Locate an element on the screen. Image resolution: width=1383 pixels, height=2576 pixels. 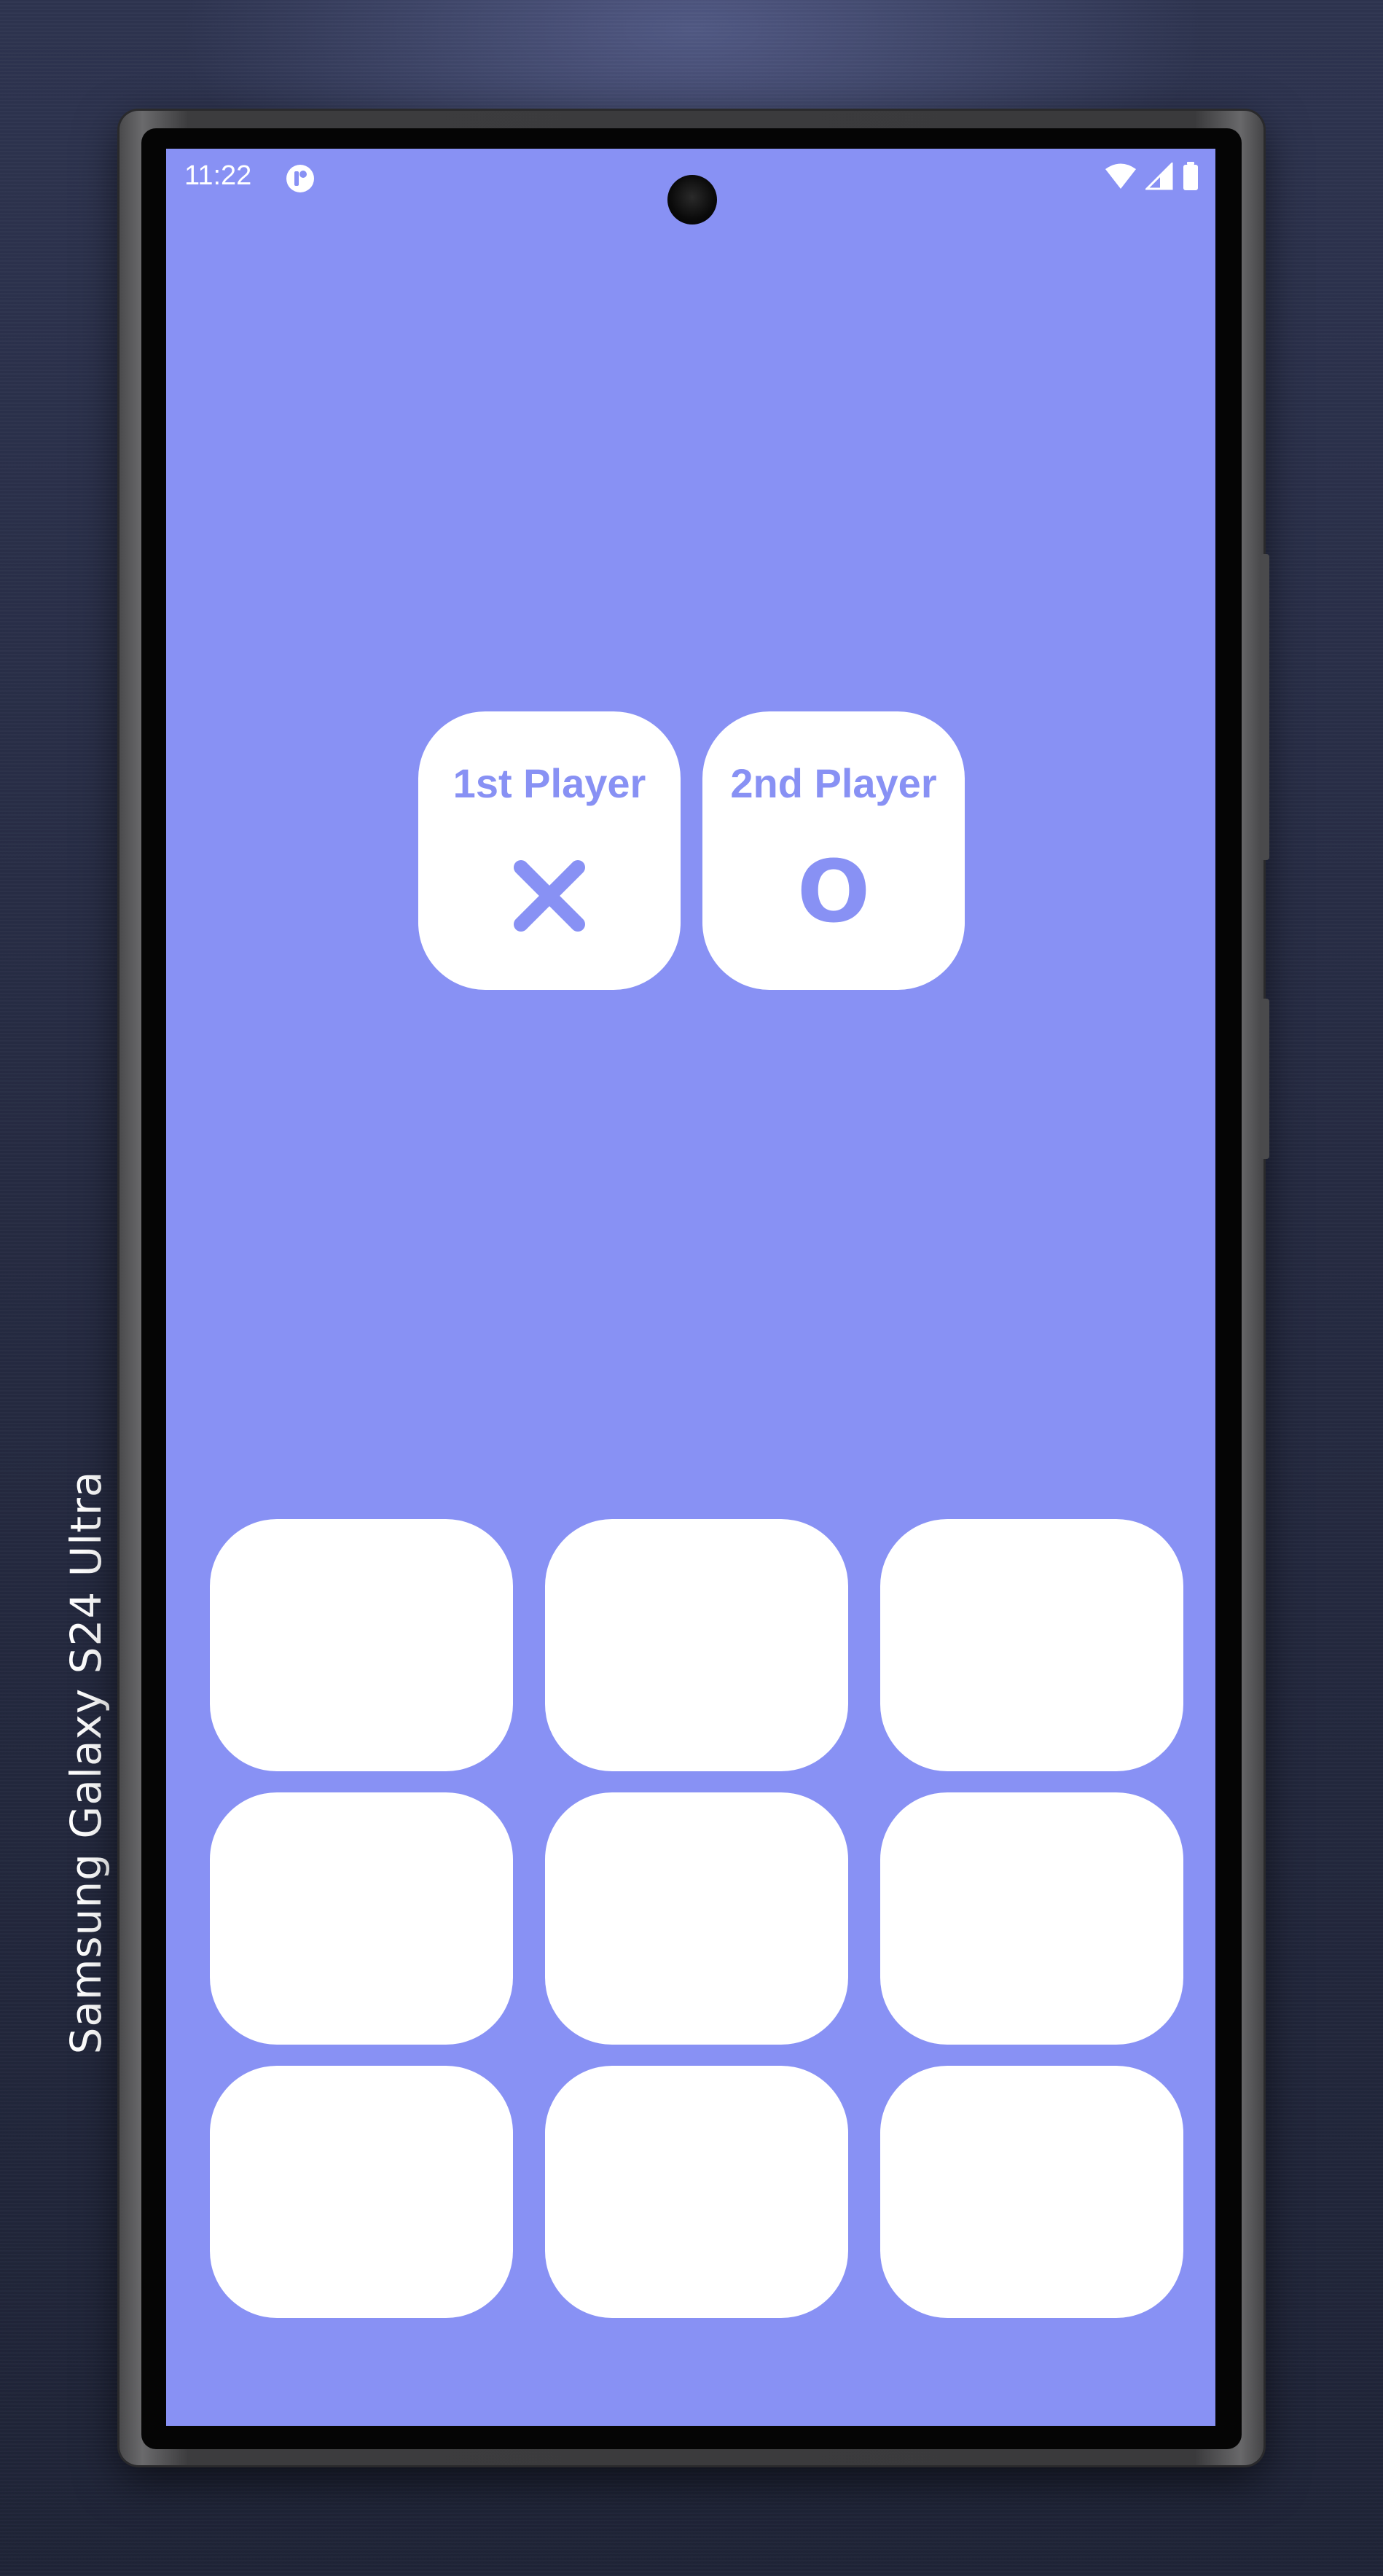
battery-icon is located at coordinates (1190, 178).